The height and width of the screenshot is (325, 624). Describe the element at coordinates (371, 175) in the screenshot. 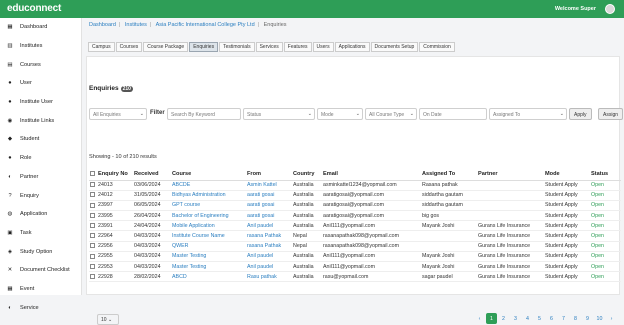

I see `col-email: Email` at that location.